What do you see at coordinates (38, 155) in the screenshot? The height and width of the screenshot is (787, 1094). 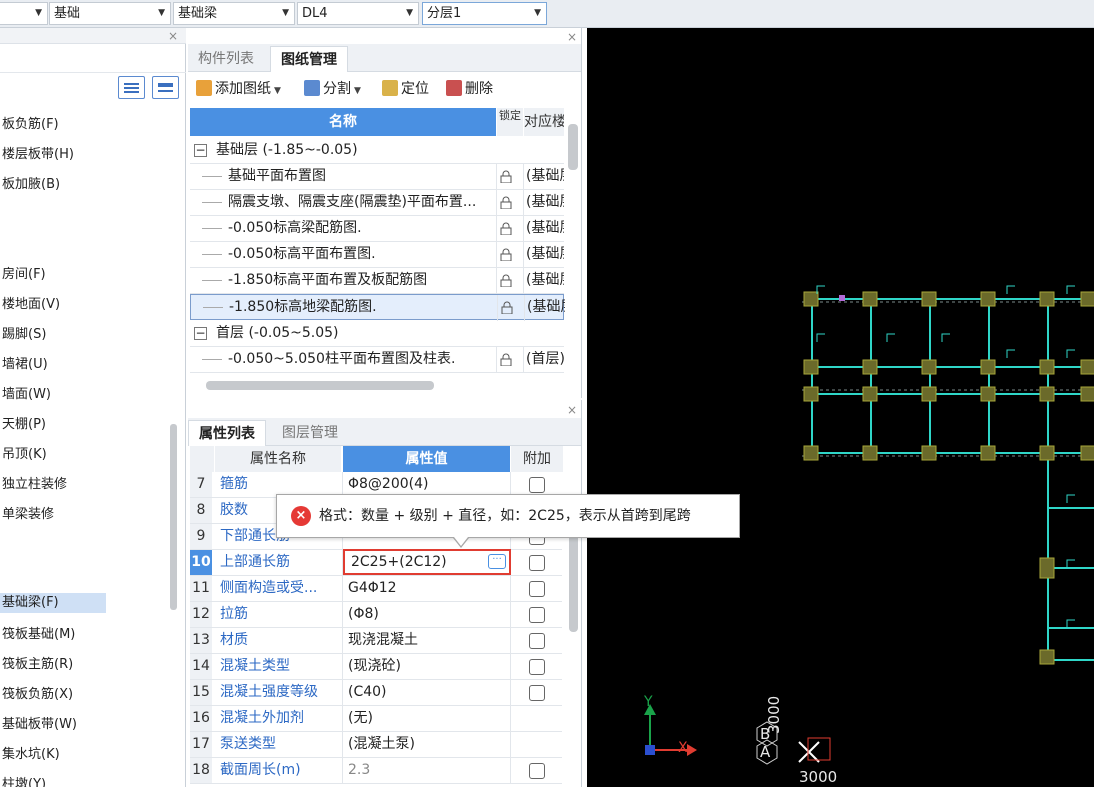 I see `tree-item: 楼层板带(H)` at bounding box center [38, 155].